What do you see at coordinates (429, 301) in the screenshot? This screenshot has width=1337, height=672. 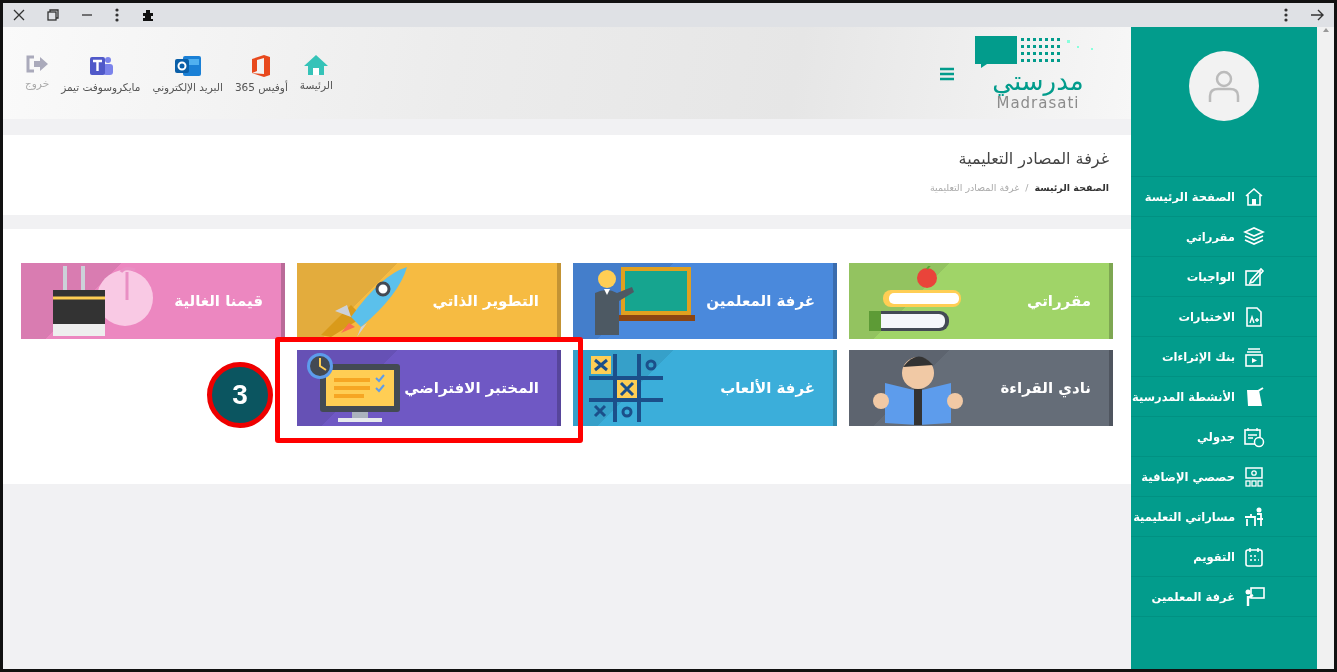 I see `menu-tile: التطوير الذاتي` at bounding box center [429, 301].